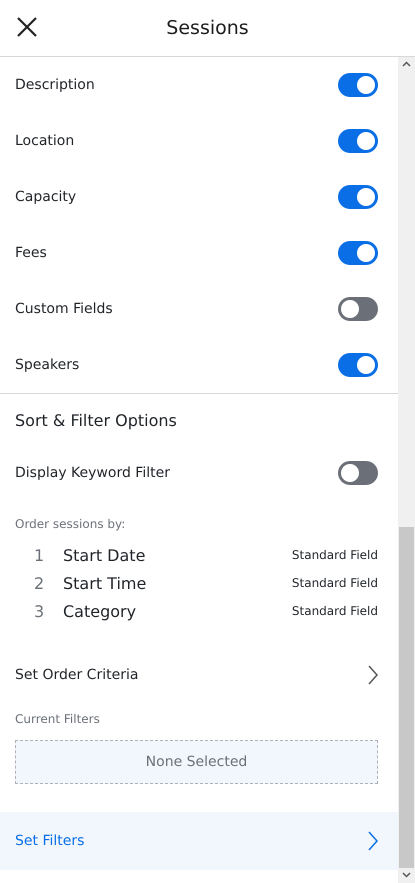 The image size is (415, 883). Describe the element at coordinates (64, 309) in the screenshot. I see `toggle-label: Custom Fields` at that location.